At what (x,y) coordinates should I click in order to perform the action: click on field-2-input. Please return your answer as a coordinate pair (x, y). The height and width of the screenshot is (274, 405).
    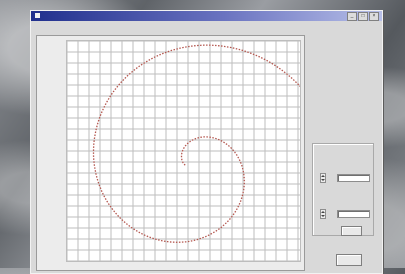
    Looking at the image, I should click on (353, 214).